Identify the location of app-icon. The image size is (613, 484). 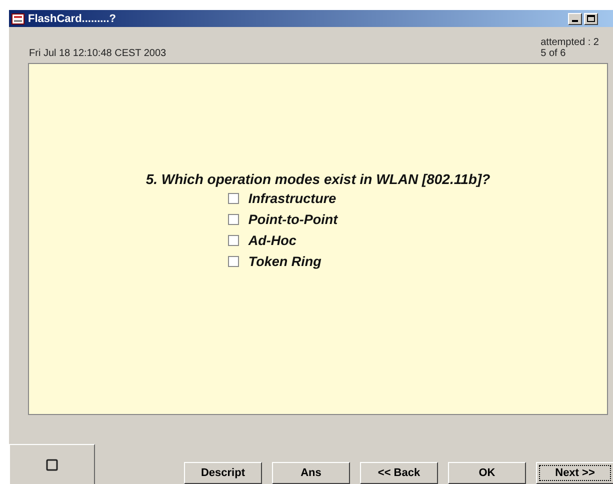
(18, 19).